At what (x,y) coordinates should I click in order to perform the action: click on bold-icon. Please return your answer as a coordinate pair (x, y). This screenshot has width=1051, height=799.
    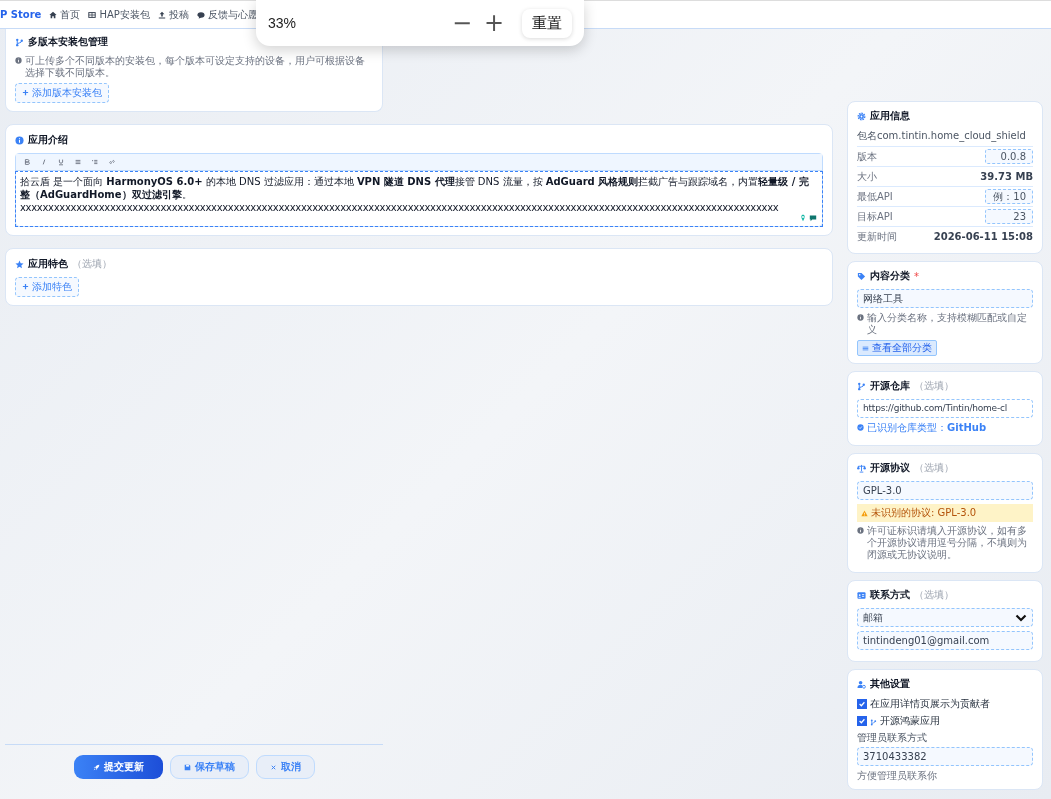
    Looking at the image, I should click on (27, 162).